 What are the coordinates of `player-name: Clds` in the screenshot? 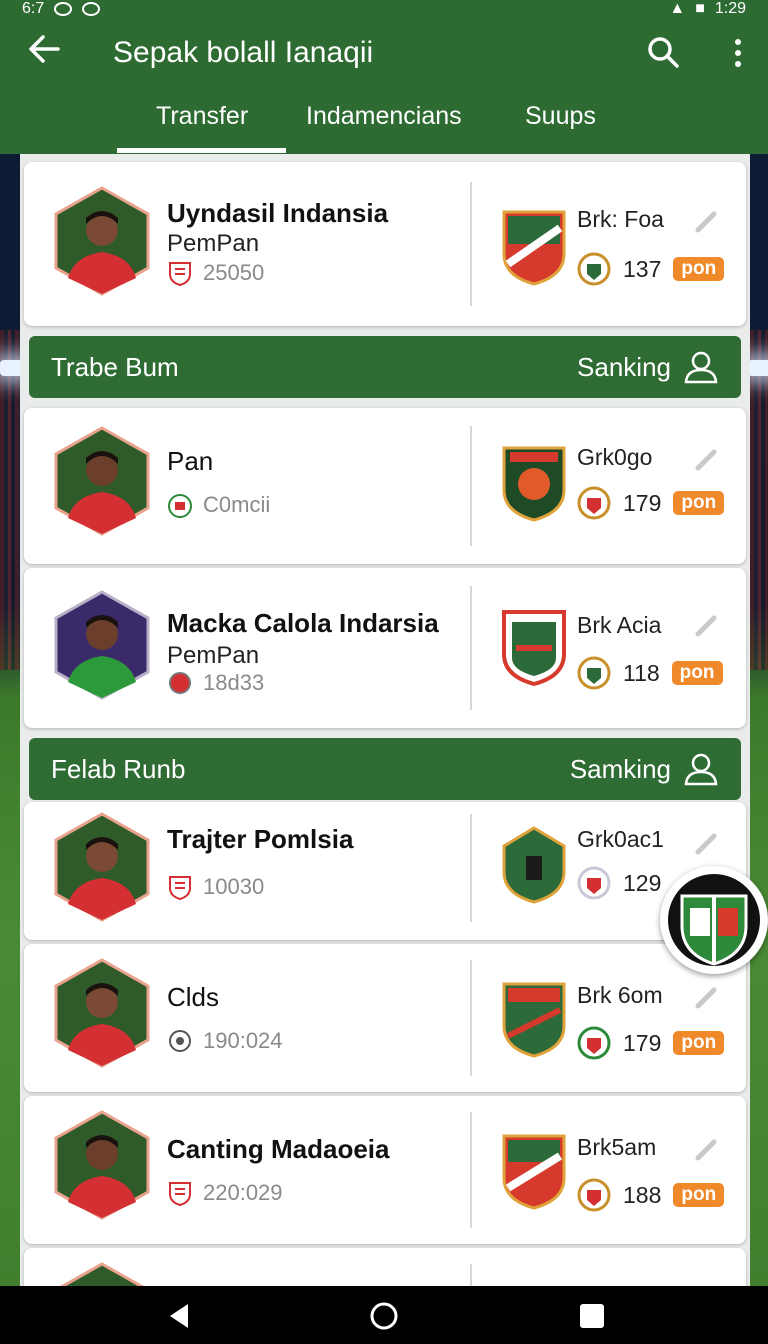 It's located at (193, 997).